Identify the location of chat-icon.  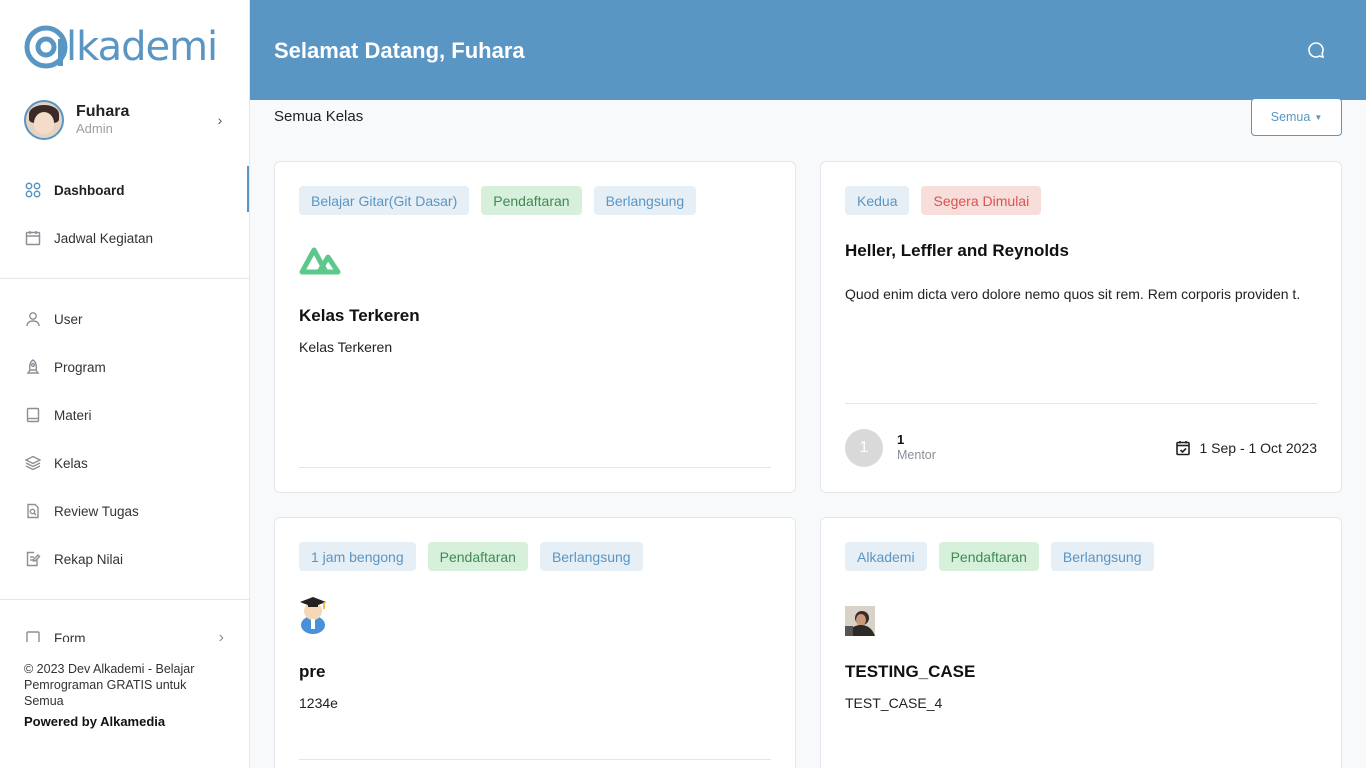
(1316, 50).